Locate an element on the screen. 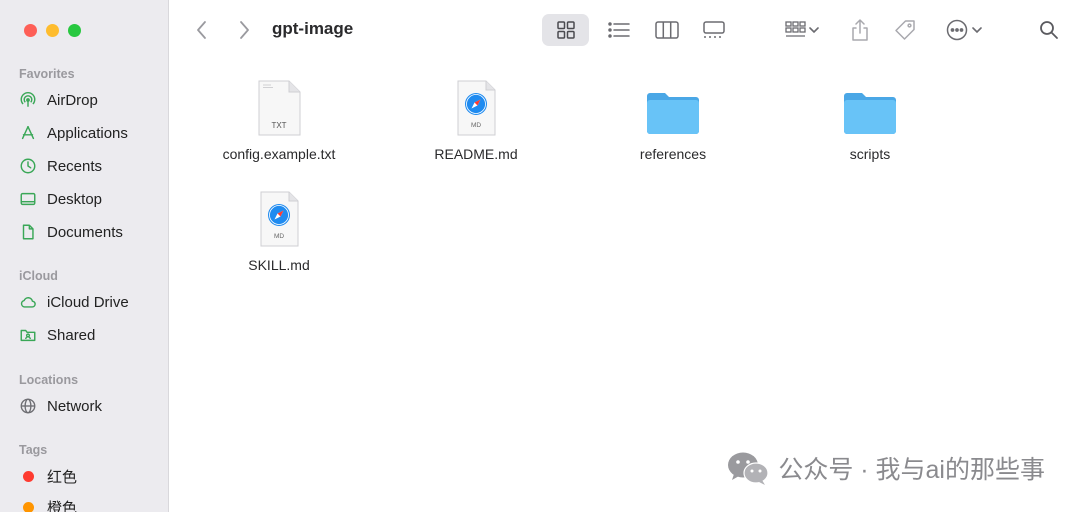  list-icon is located at coordinates (619, 30).